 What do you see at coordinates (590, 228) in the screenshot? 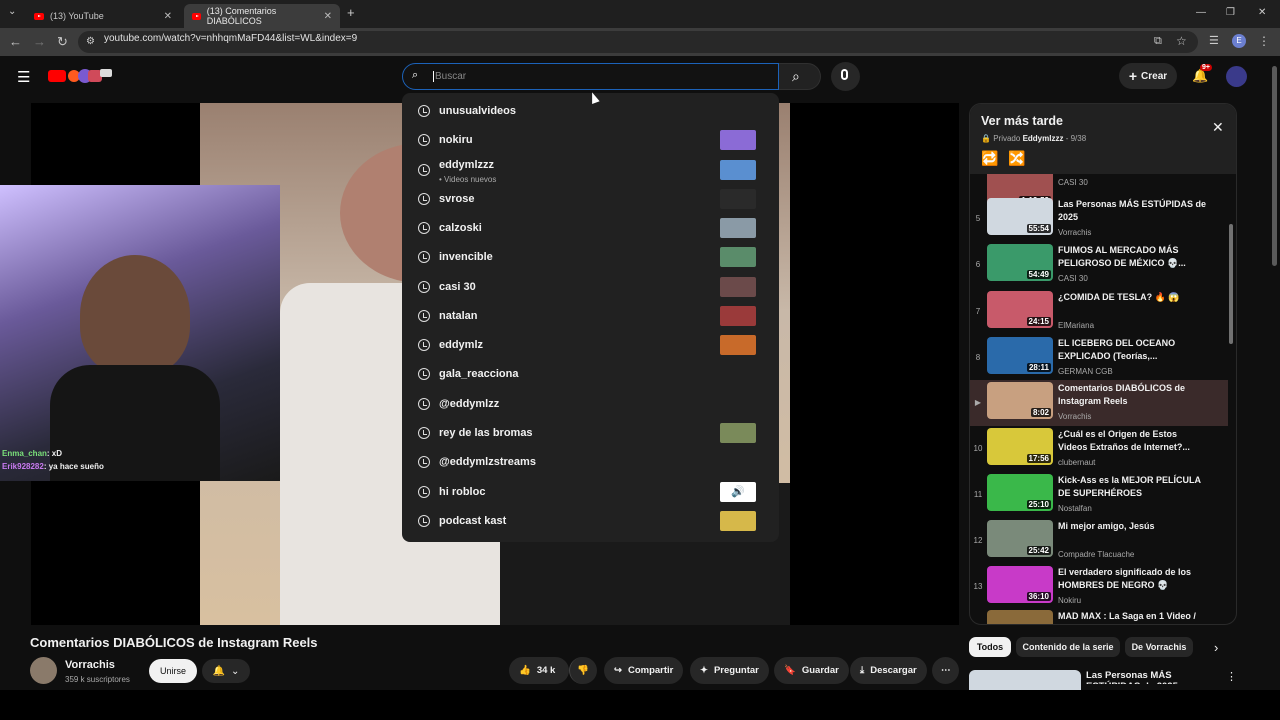
I see `search-suggestion-item: calzoski` at bounding box center [590, 228].